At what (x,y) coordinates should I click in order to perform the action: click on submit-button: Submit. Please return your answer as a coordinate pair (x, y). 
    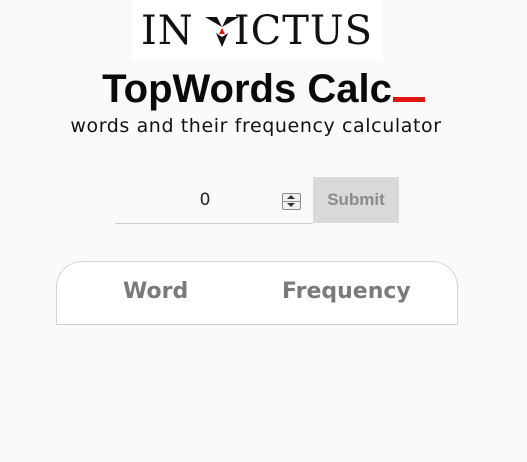
    Looking at the image, I should click on (356, 200).